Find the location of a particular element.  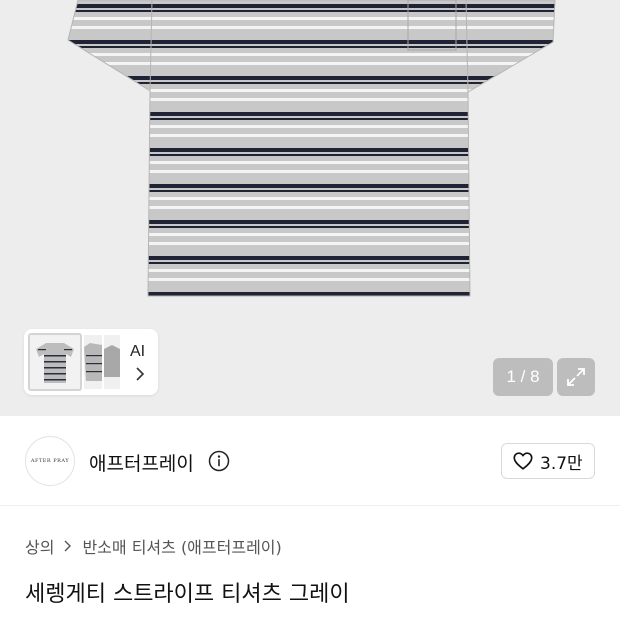

breadcrumb-item-subcategory: 반소매 티셔츠 (애프터프레이) is located at coordinates (181, 546).